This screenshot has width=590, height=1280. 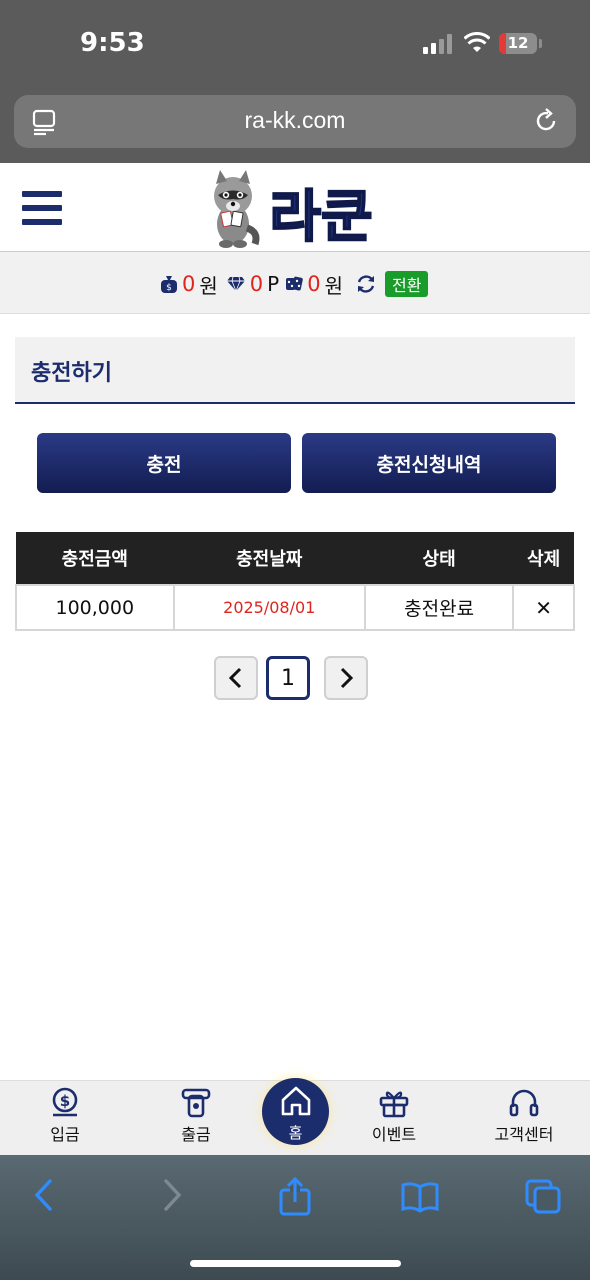 I want to click on deposit-icon: $, so click(x=65, y=1102).